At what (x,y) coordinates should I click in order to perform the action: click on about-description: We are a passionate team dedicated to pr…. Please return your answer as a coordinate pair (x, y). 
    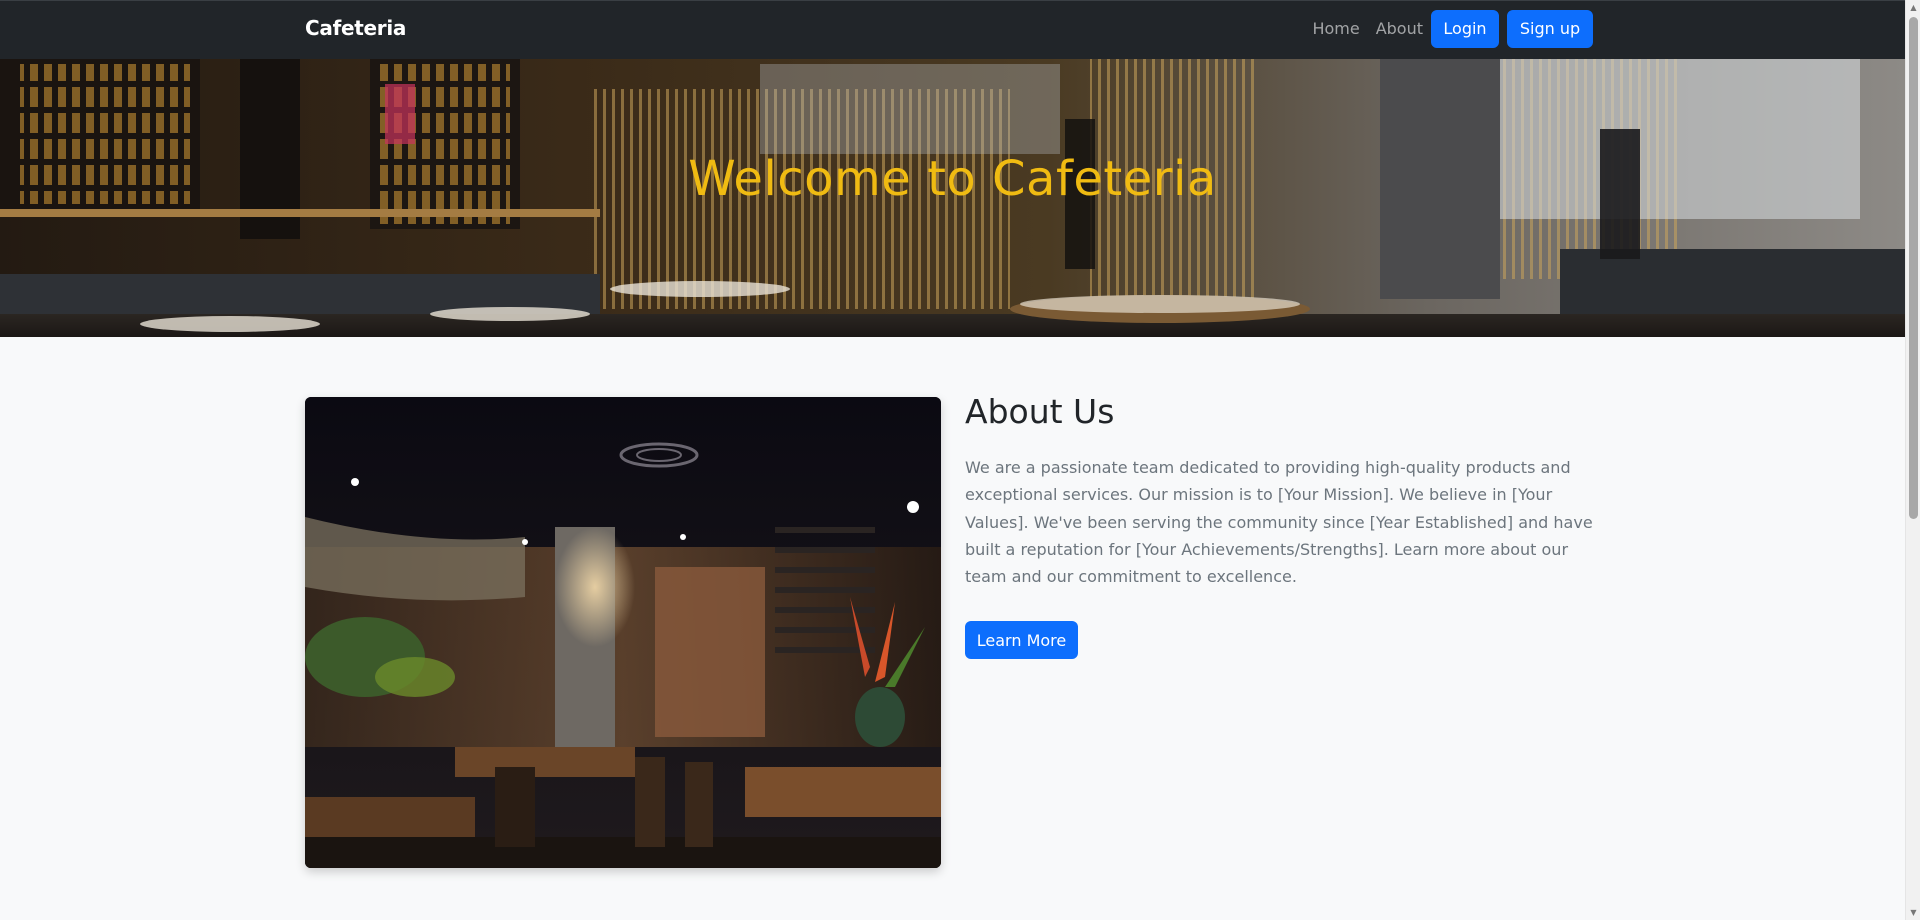
    Looking at the image, I should click on (1279, 522).